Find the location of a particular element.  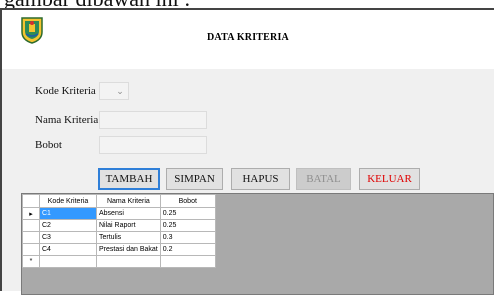

cell-nama: Absensi is located at coordinates (128, 213).